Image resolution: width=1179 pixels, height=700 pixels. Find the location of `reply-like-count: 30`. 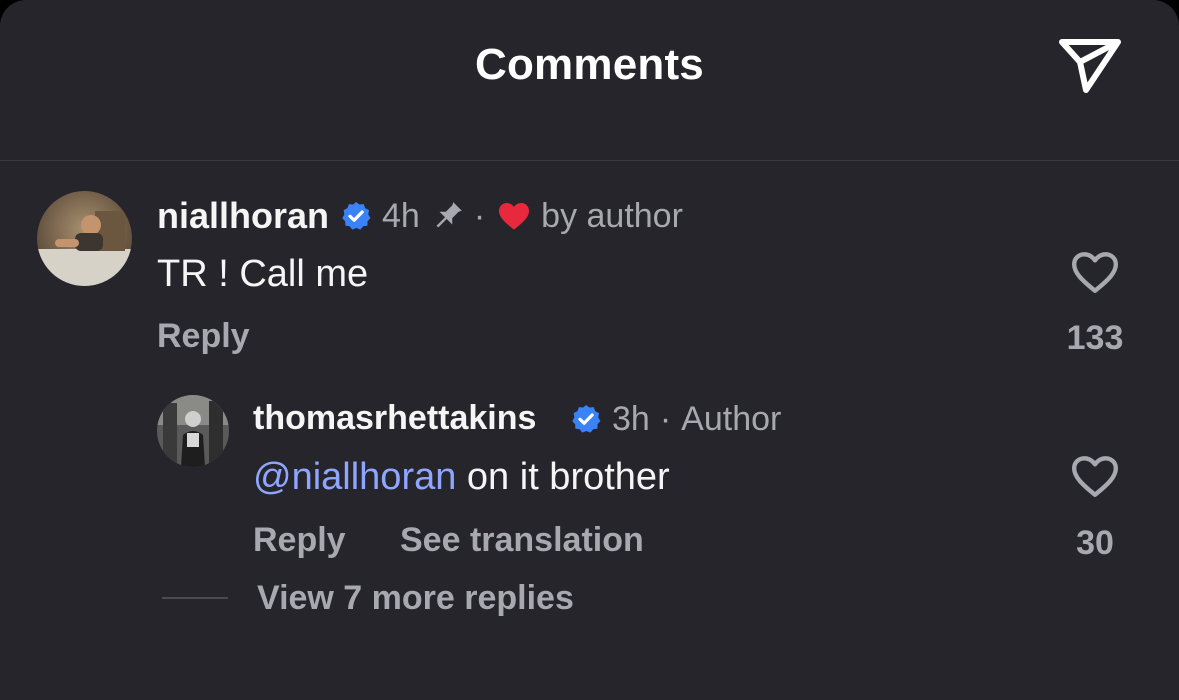

reply-like-count: 30 is located at coordinates (1095, 543).